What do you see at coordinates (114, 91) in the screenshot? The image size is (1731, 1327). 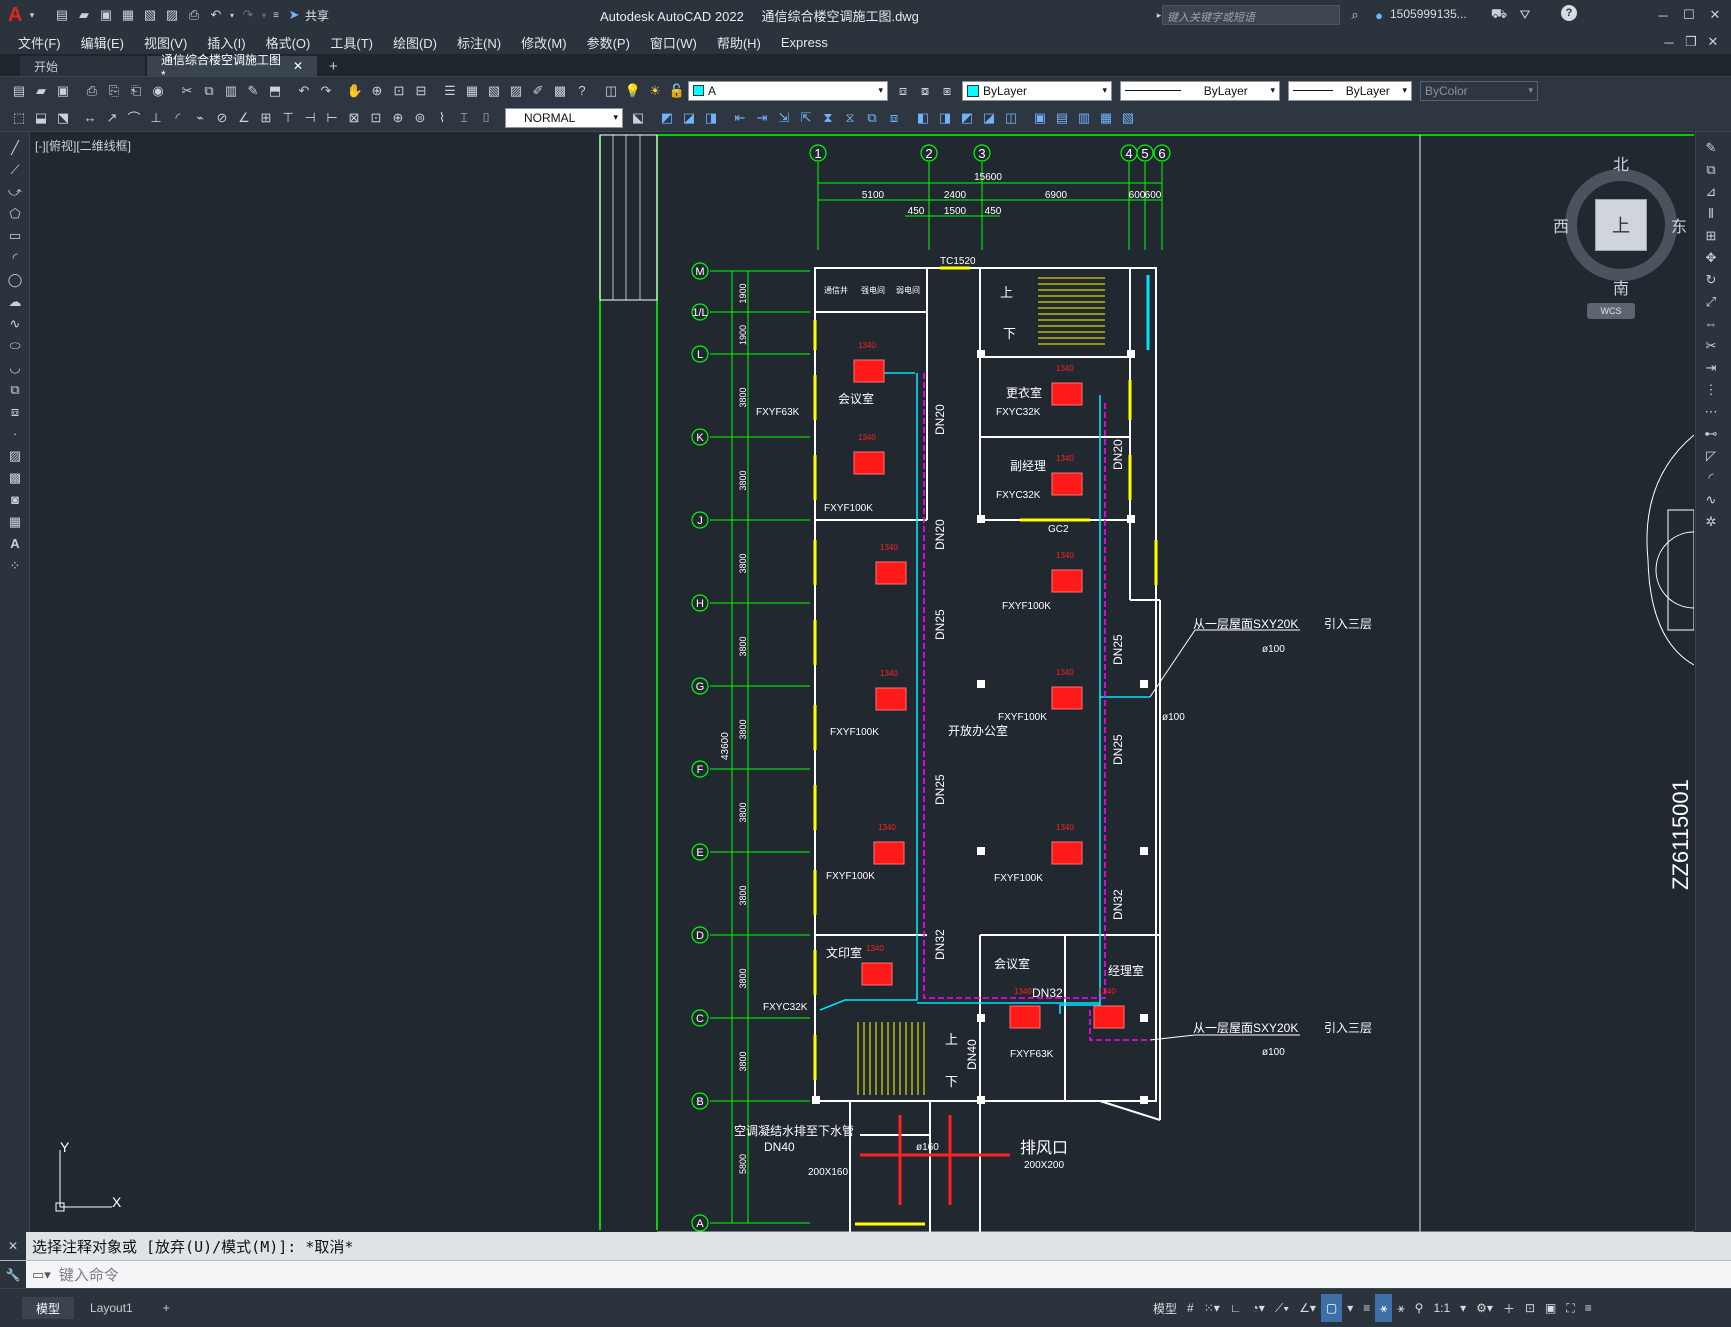 I see `preview-icon: ⎘` at bounding box center [114, 91].